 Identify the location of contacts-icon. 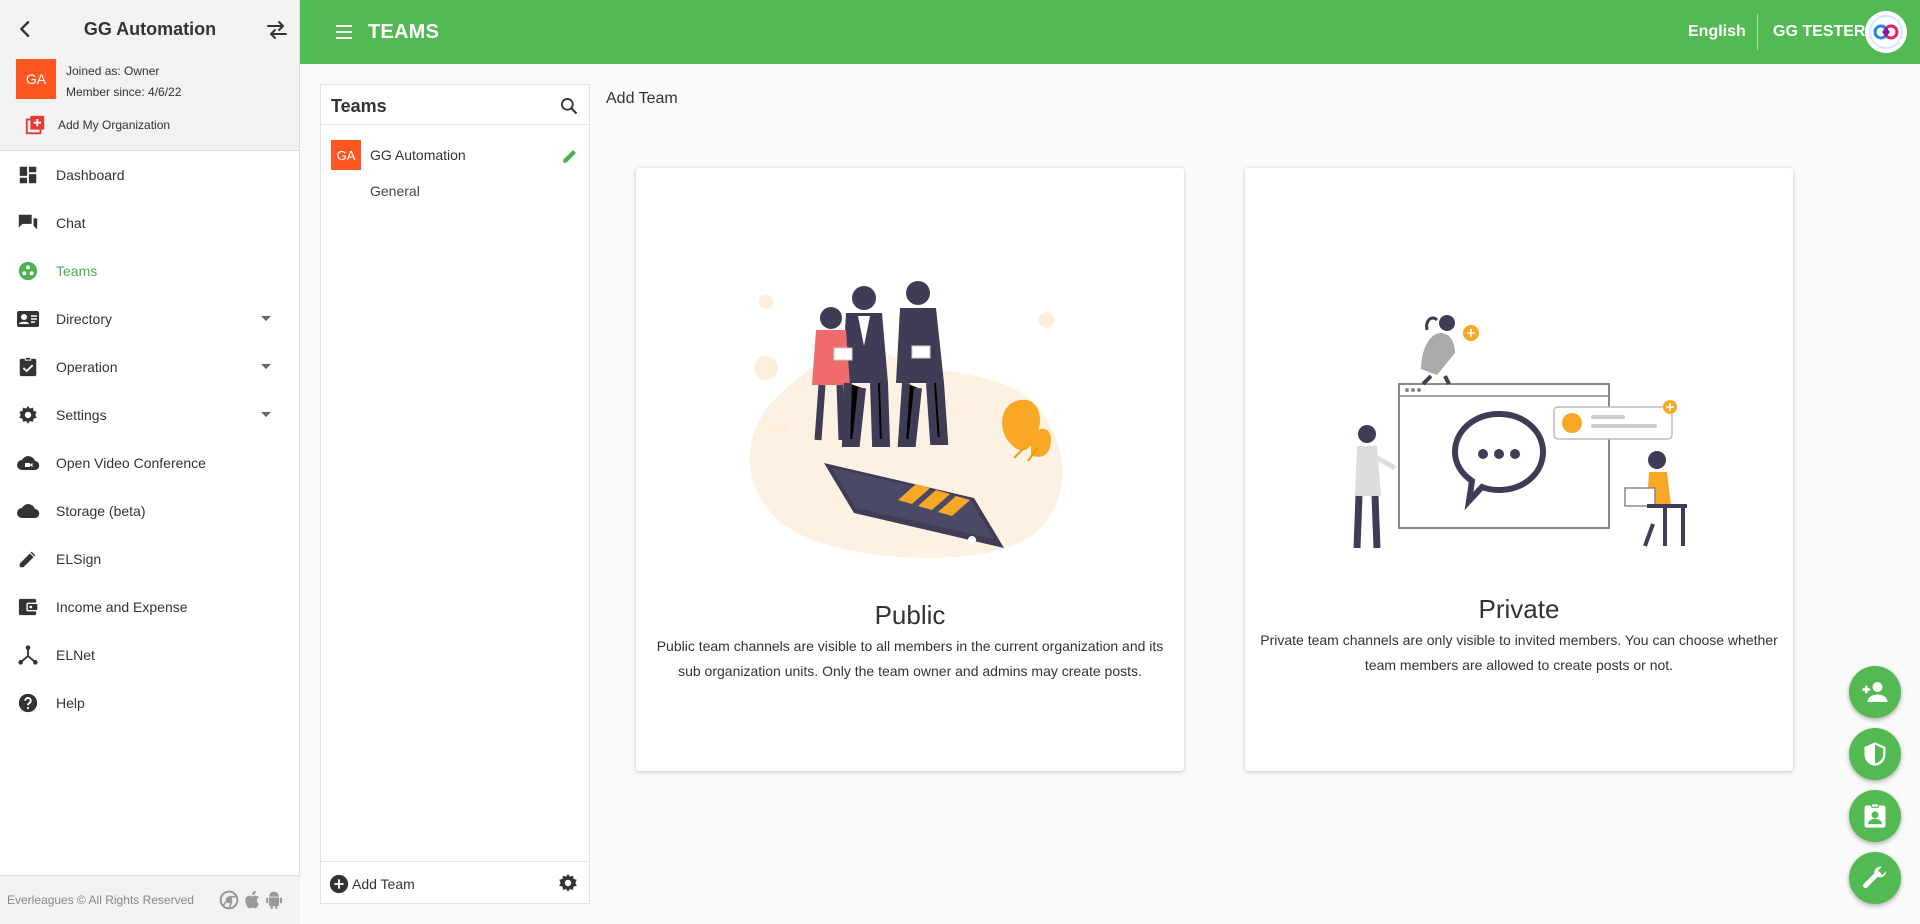
(28, 319).